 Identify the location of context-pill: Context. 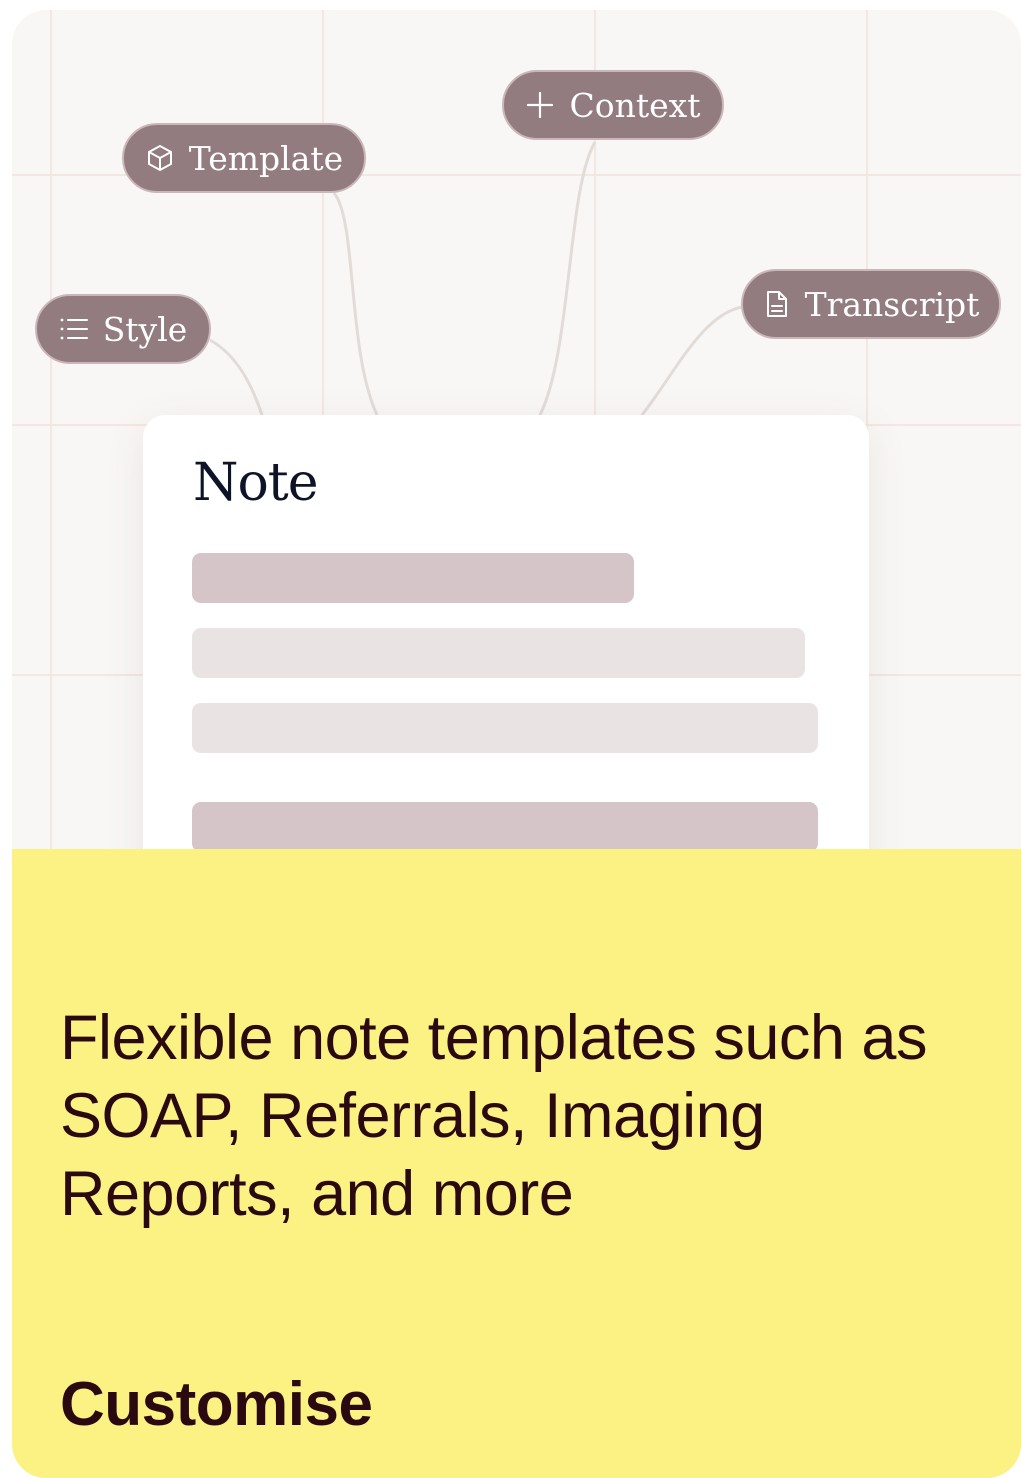
(613, 105).